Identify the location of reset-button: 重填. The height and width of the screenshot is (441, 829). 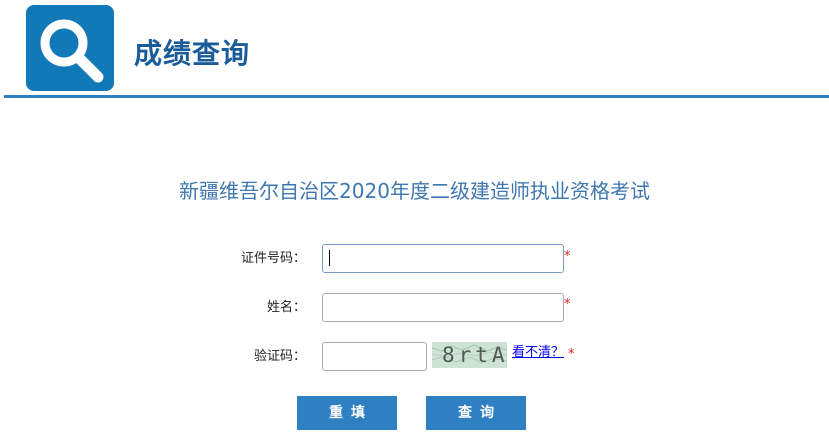
(347, 413).